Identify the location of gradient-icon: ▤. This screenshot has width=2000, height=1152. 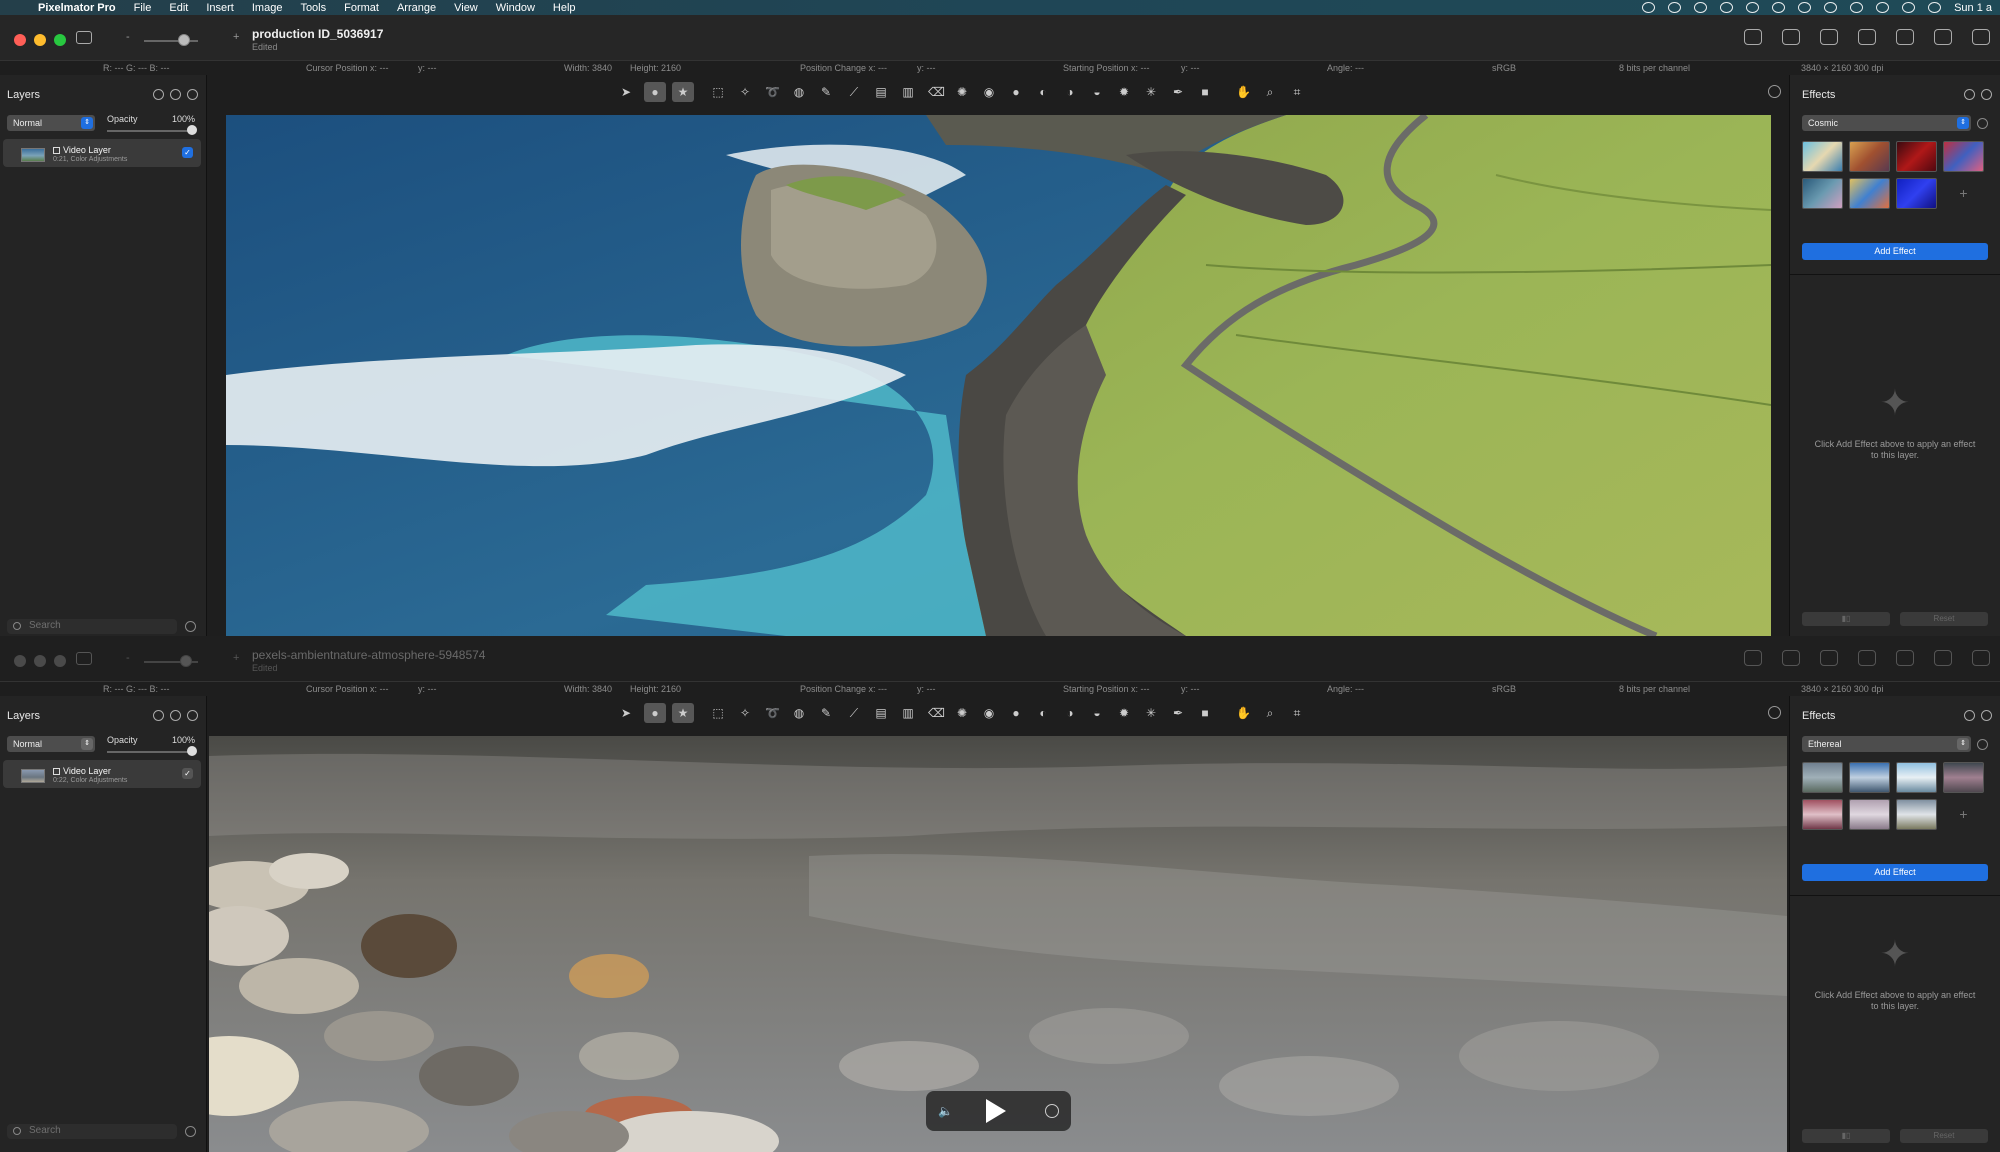
(881, 92).